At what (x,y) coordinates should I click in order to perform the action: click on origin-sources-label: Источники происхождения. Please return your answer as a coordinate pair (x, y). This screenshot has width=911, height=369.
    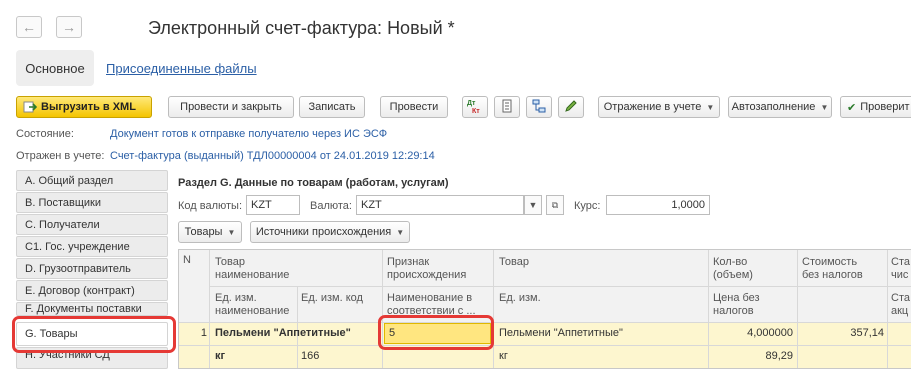
    Looking at the image, I should click on (323, 232).